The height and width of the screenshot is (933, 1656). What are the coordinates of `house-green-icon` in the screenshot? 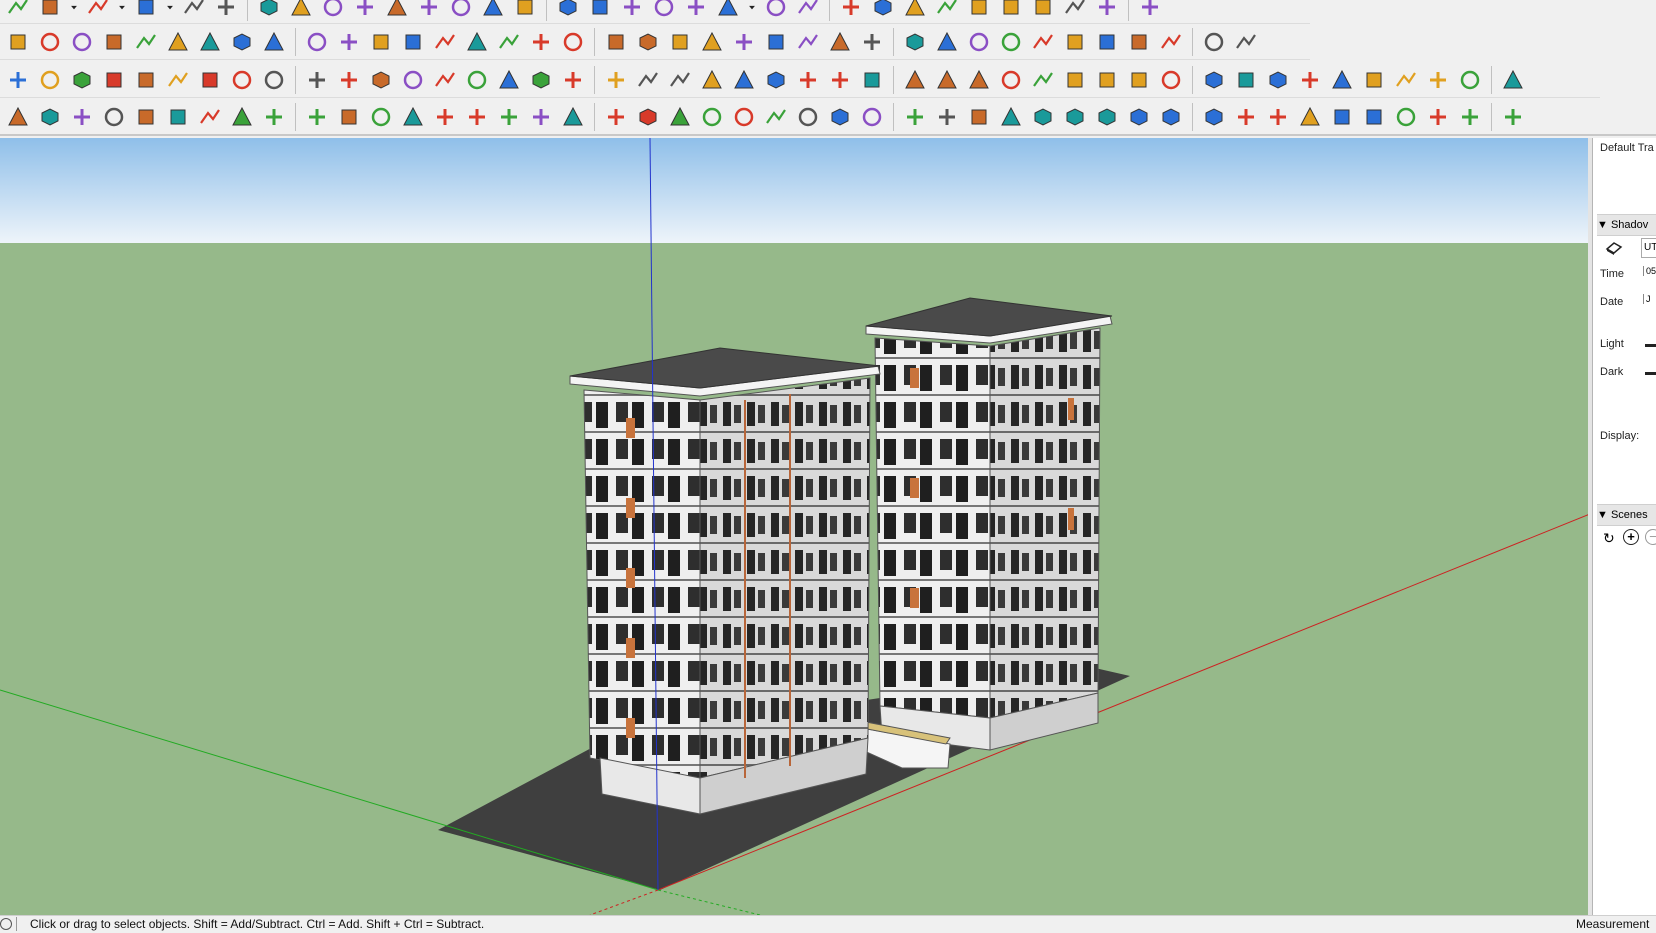 It's located at (712, 117).